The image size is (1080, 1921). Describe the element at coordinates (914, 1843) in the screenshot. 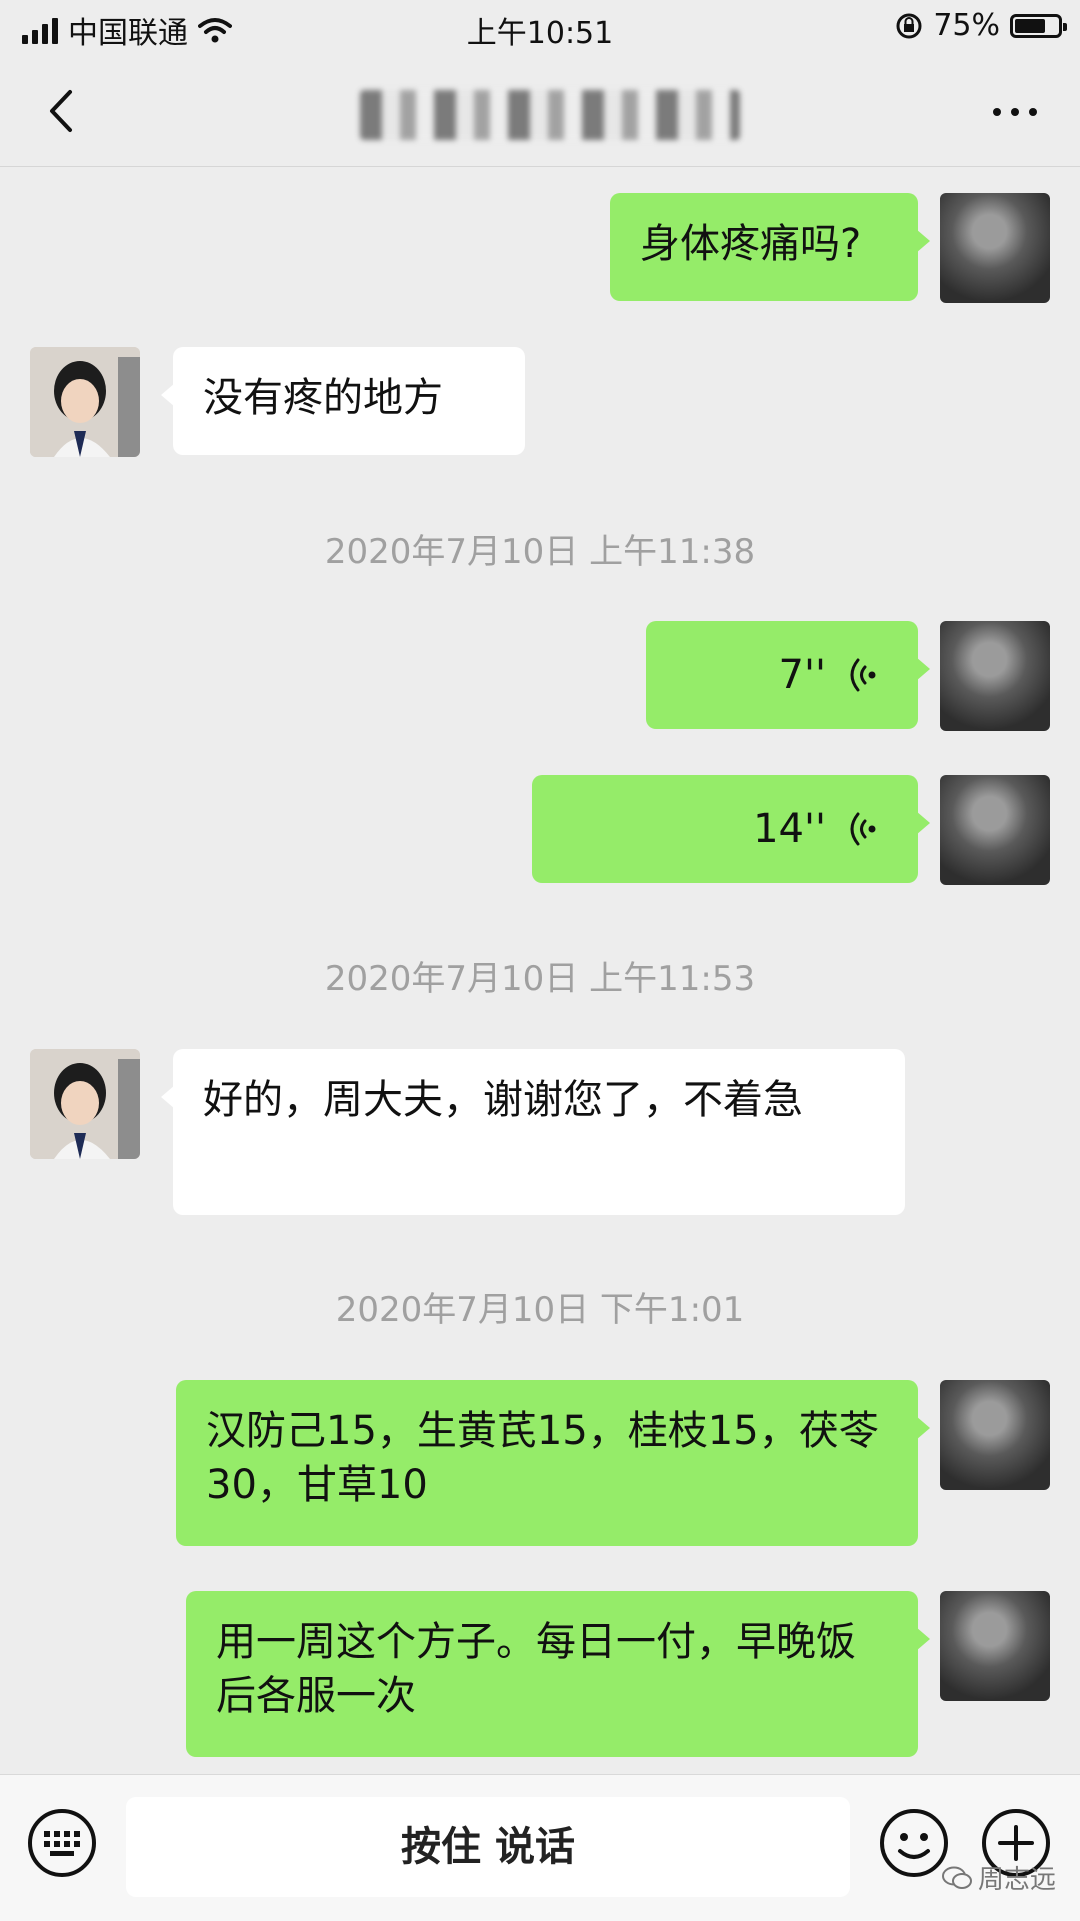

I see `emoji-icon` at that location.